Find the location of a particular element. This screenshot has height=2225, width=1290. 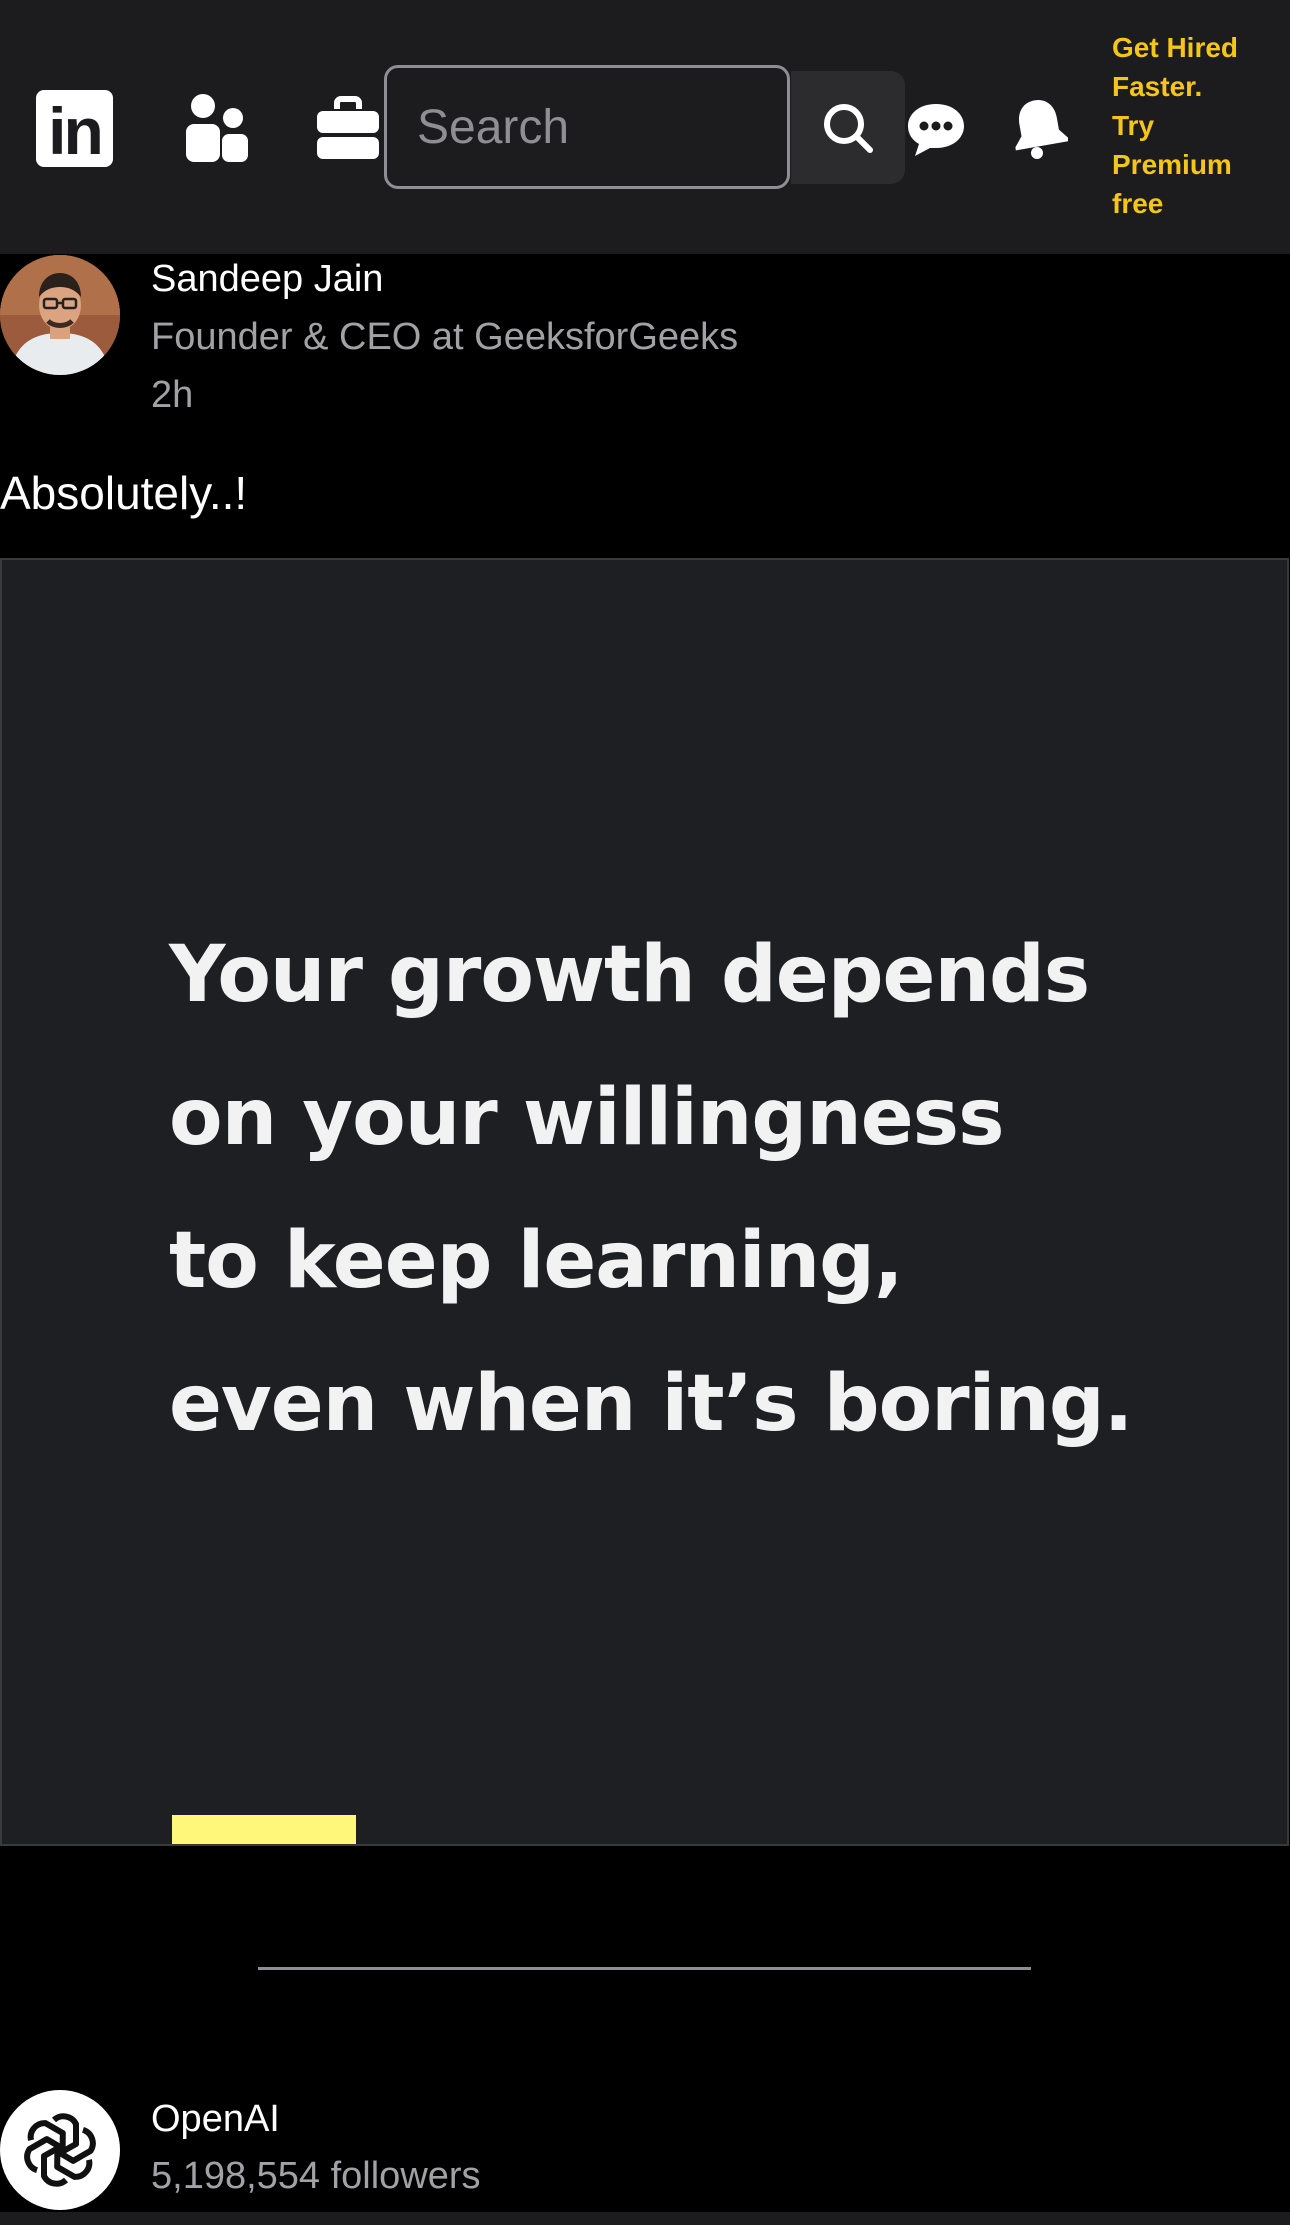

accent-bar is located at coordinates (264, 1829).